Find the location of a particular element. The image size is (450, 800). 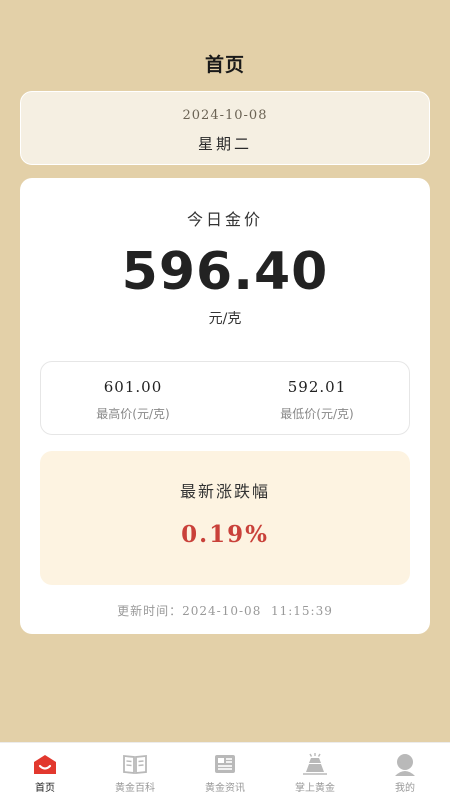

change-value: 0.19% is located at coordinates (225, 534).